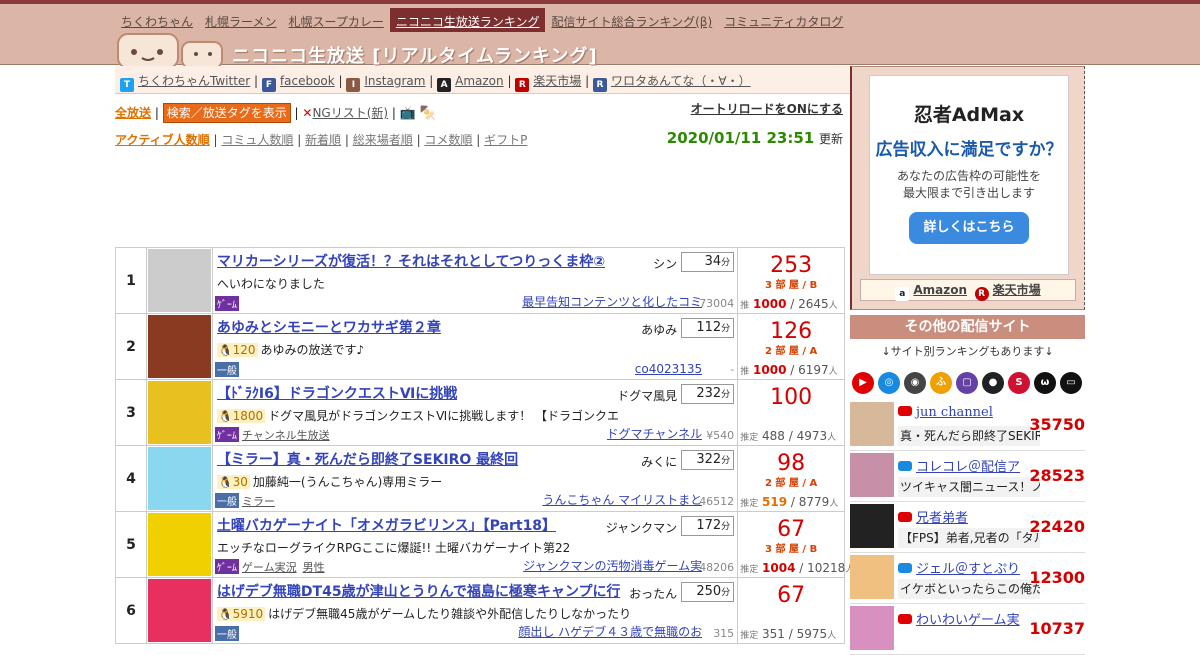 Image resolution: width=1200 pixels, height=655 pixels. Describe the element at coordinates (959, 618) in the screenshot. I see `streamer-name: わいわいゲーム実` at that location.